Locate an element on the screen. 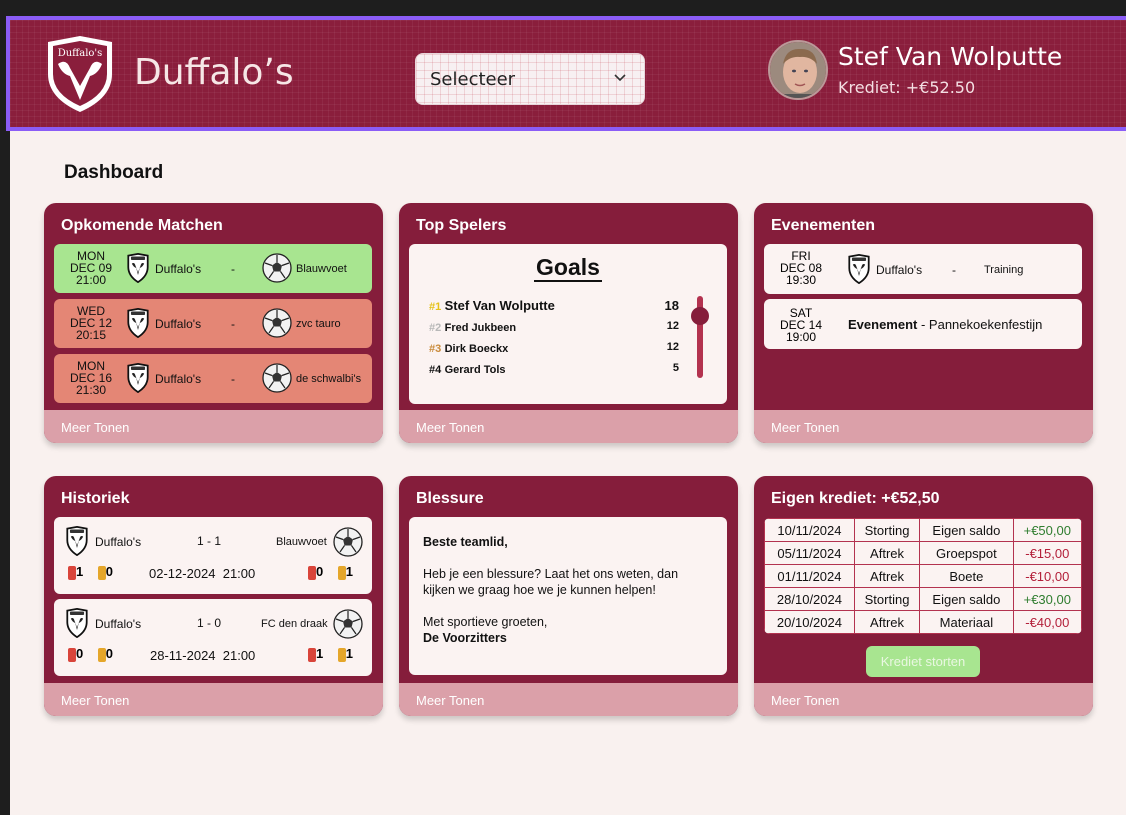 The height and width of the screenshot is (815, 1126). match-row: MON DEC 16 21:30 Duffalo's - de schwalbi's is located at coordinates (213, 378).